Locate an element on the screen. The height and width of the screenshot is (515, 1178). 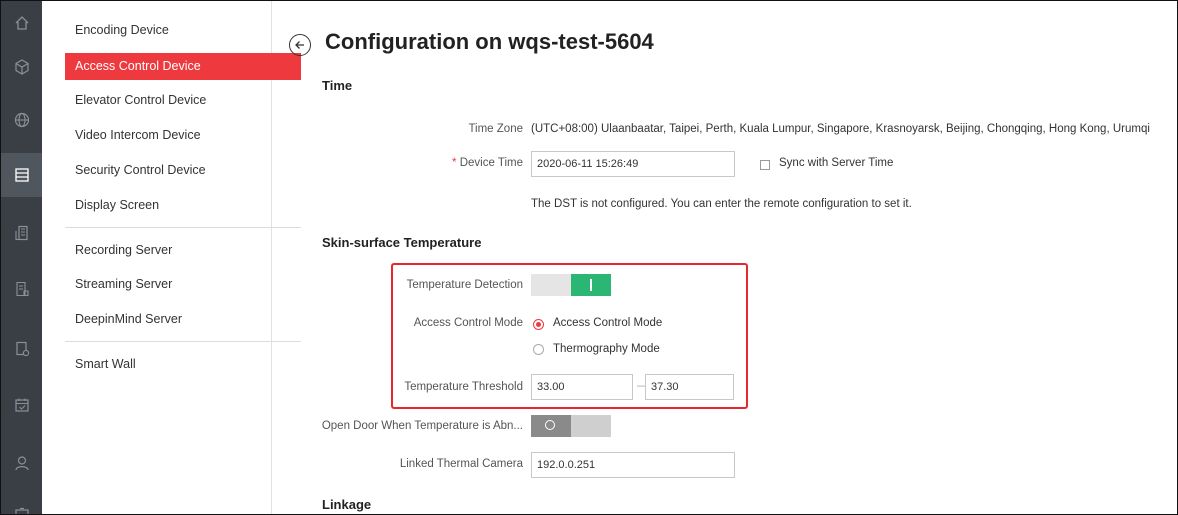
nav-item-smart-wall: Smart Wall is located at coordinates (183, 364).